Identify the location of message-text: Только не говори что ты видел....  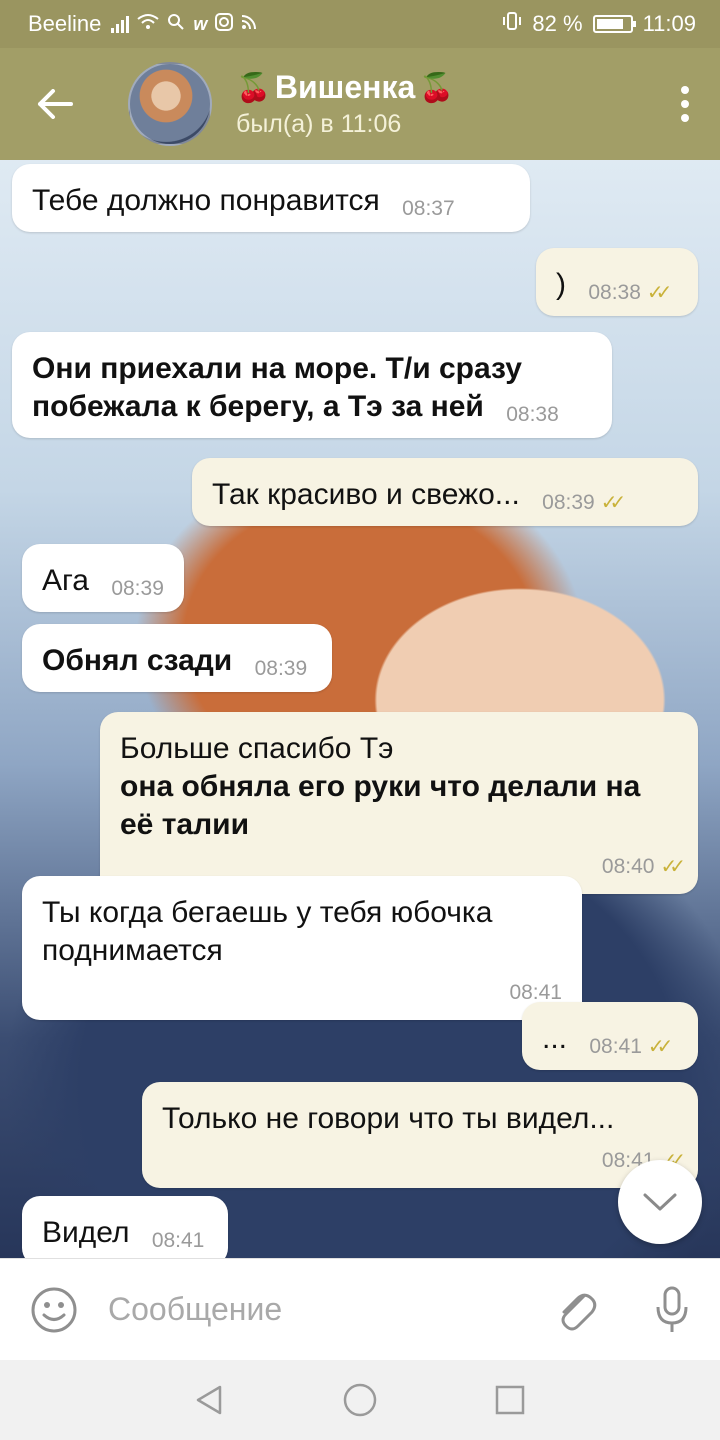
(388, 1118).